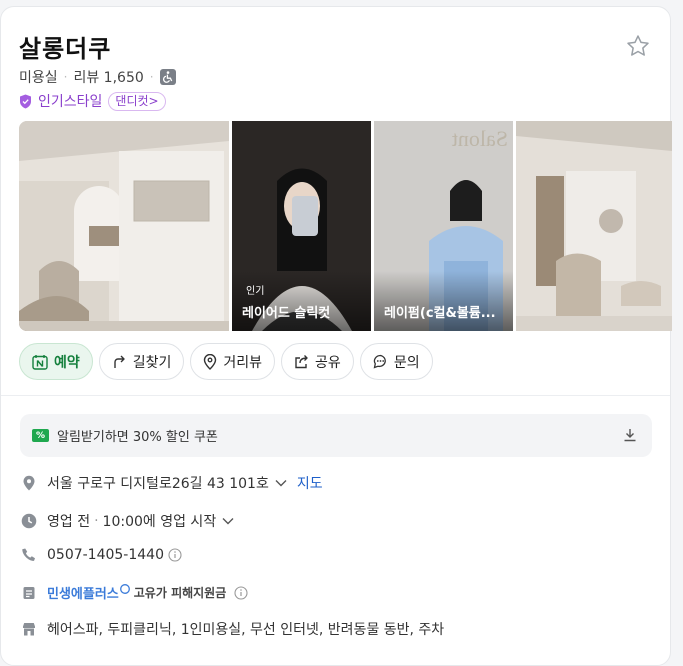 This screenshot has height=666, width=683. I want to click on share-icon, so click(301, 362).